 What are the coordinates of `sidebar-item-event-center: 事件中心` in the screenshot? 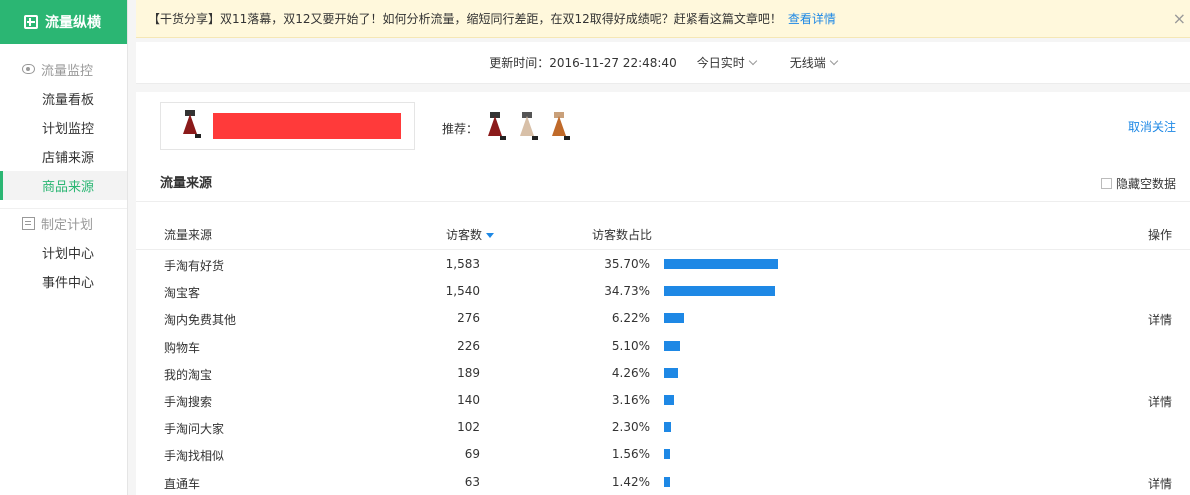 It's located at (63, 281).